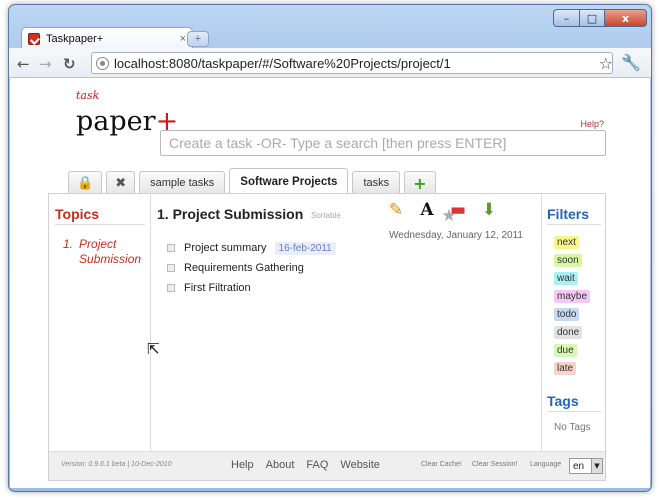 Image resolution: width=660 pixels, height=500 pixels. I want to click on project-heading: 1. Project Submission, so click(230, 214).